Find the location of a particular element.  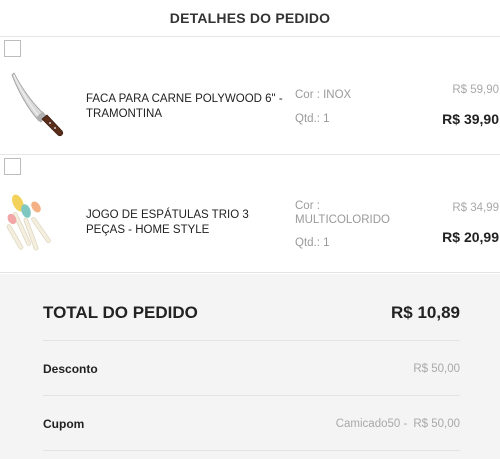

coupon-value-wrap: Camicado50 - R$ 50,00 is located at coordinates (398, 424).